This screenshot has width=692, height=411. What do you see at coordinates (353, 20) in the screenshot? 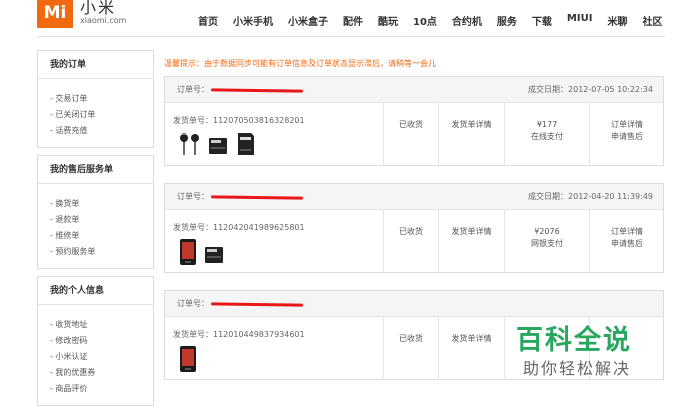
I see `nav-item: 配件` at bounding box center [353, 20].